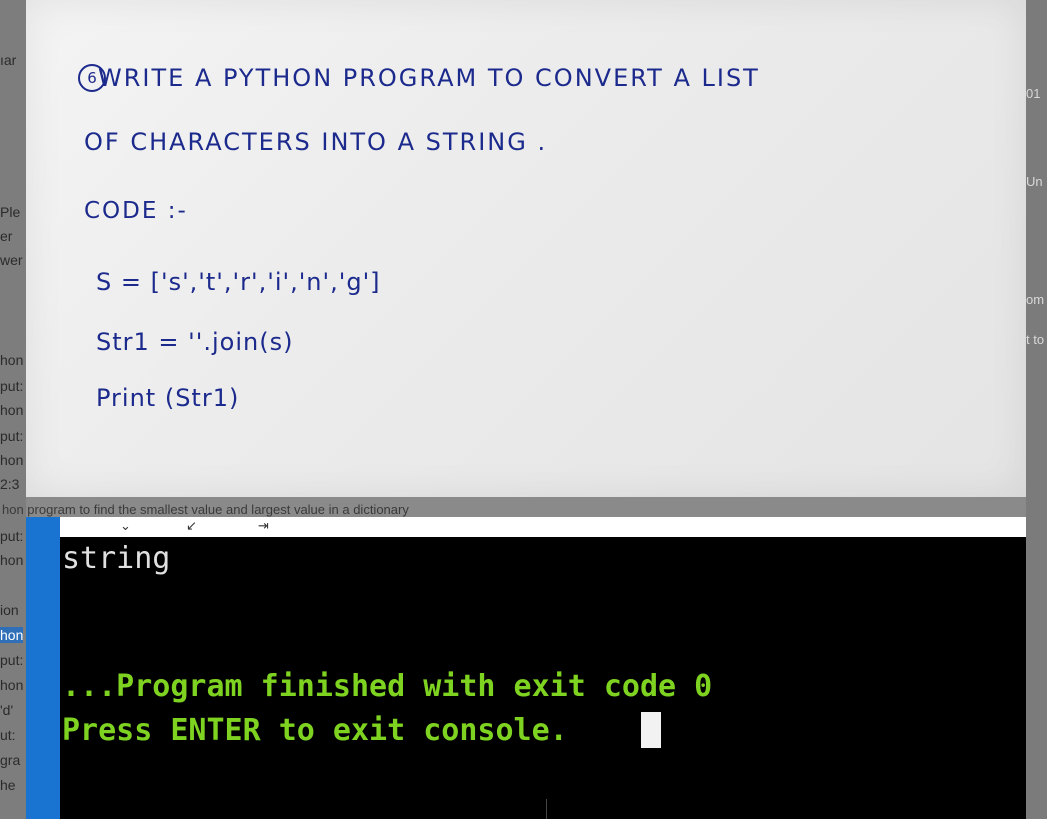 This screenshot has height=819, width=1047. Describe the element at coordinates (168, 398) in the screenshot. I see `code-line: Print (Str1)` at that location.